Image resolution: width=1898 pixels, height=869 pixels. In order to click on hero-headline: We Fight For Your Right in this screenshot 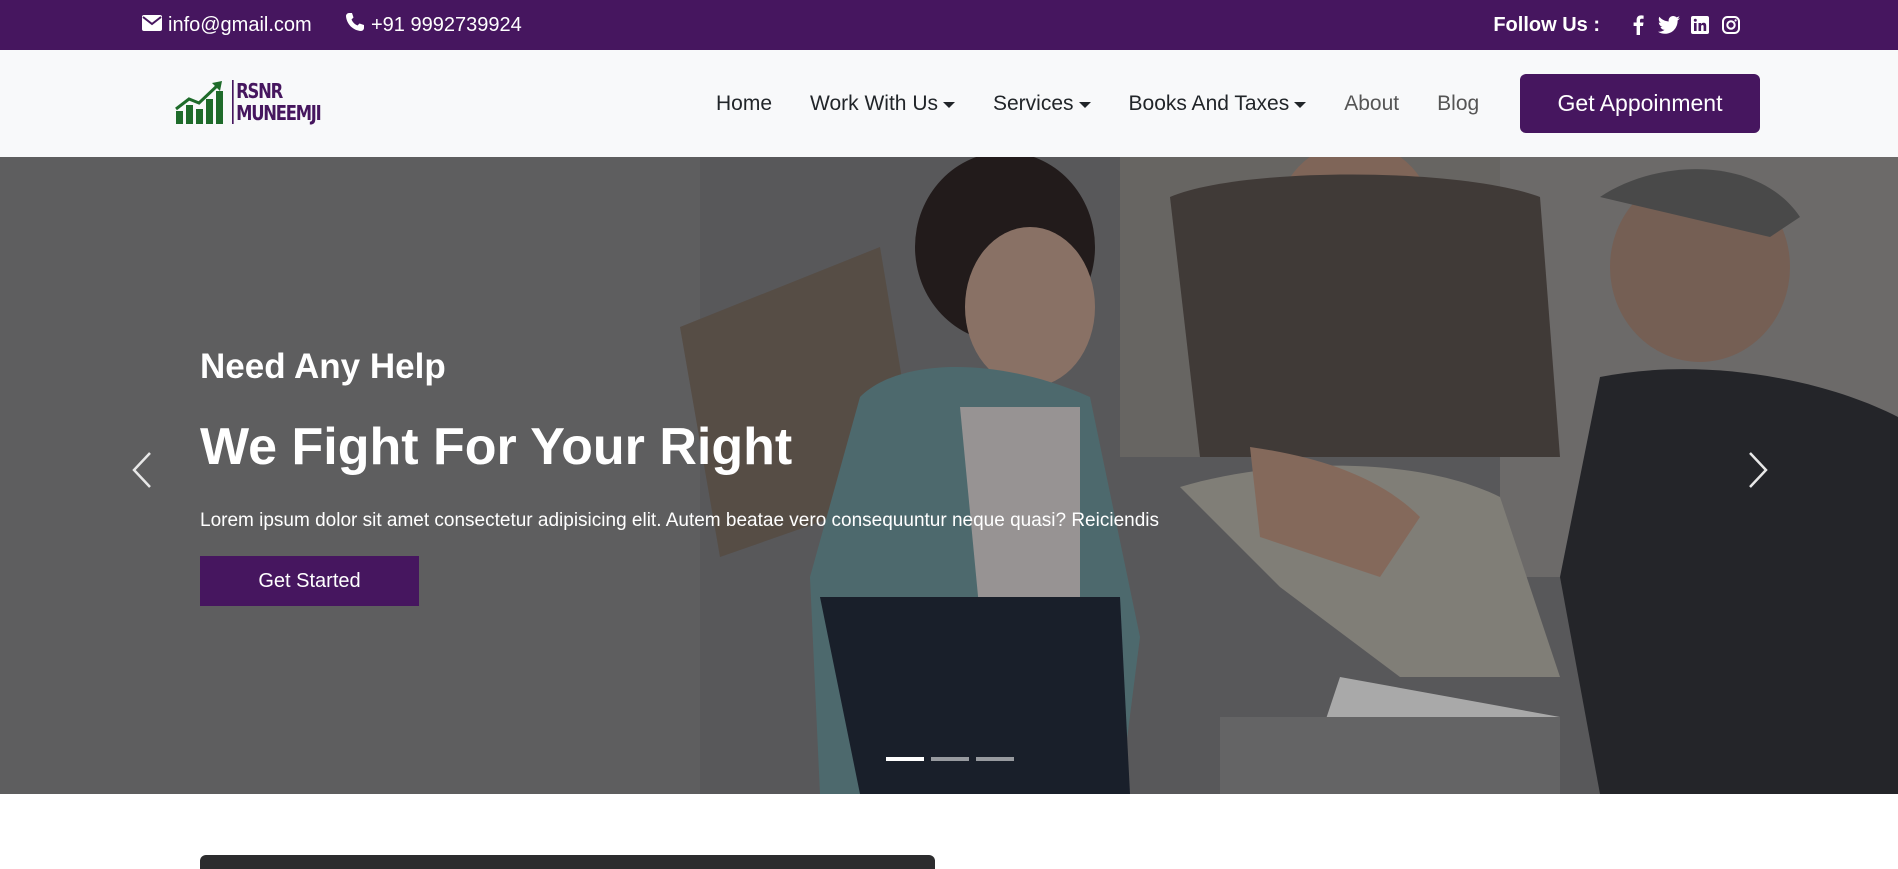, I will do `click(496, 447)`.